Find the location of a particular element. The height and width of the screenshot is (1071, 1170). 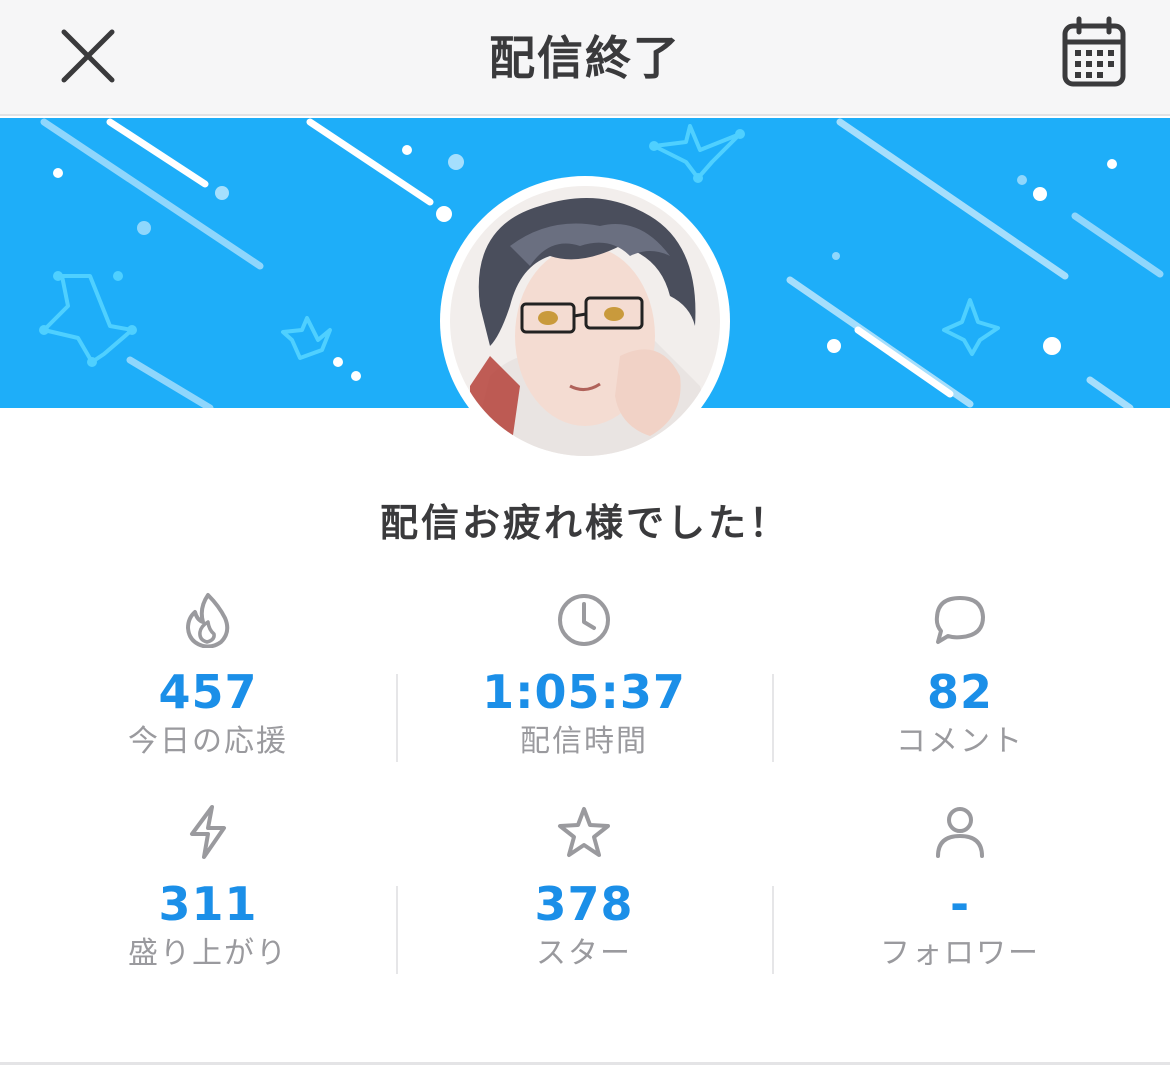

header-bar: 配信終了 is located at coordinates (585, 58).